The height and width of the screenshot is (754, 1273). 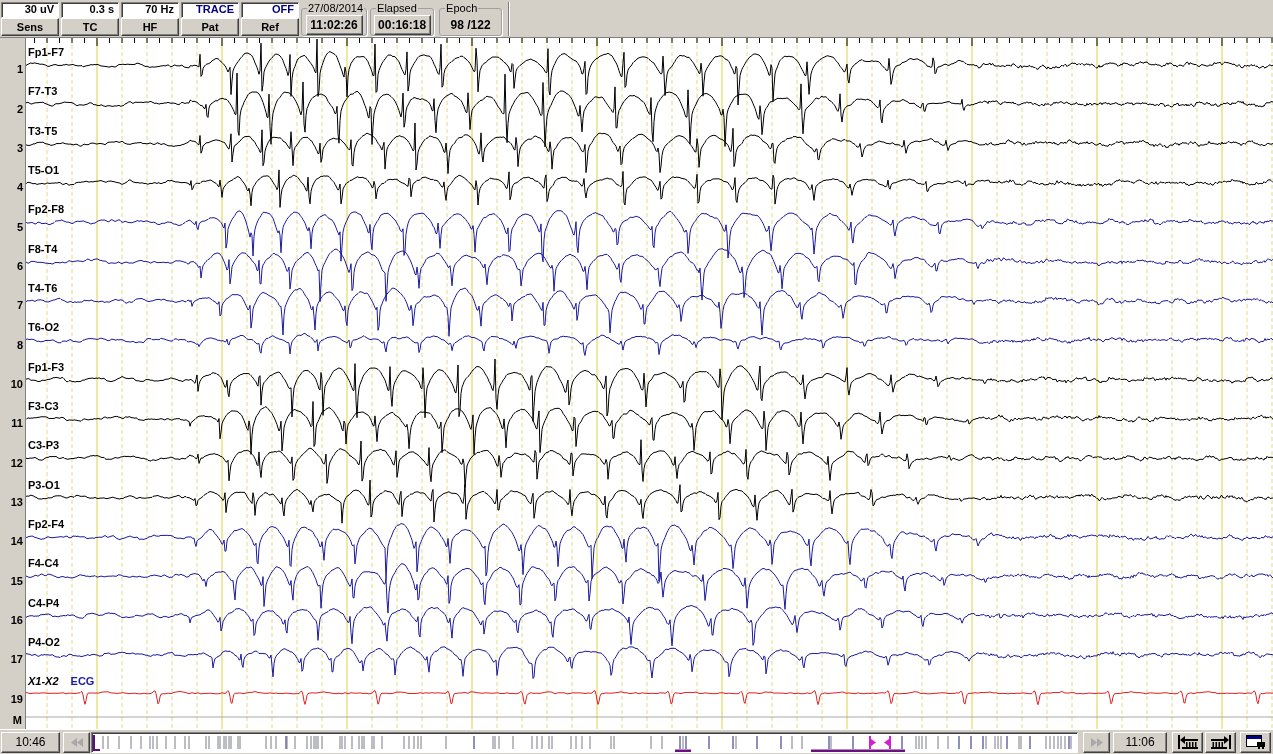 What do you see at coordinates (210, 10) in the screenshot?
I see `setting-display: TRACE` at bounding box center [210, 10].